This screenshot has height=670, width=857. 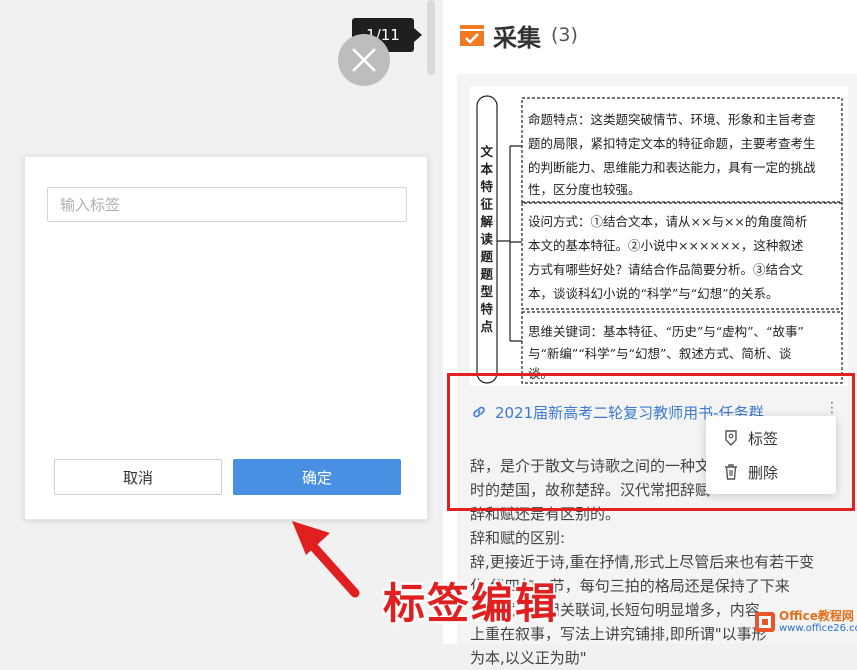 What do you see at coordinates (528, 658) in the screenshot?
I see `text-line: 为本,以义正为助"` at bounding box center [528, 658].